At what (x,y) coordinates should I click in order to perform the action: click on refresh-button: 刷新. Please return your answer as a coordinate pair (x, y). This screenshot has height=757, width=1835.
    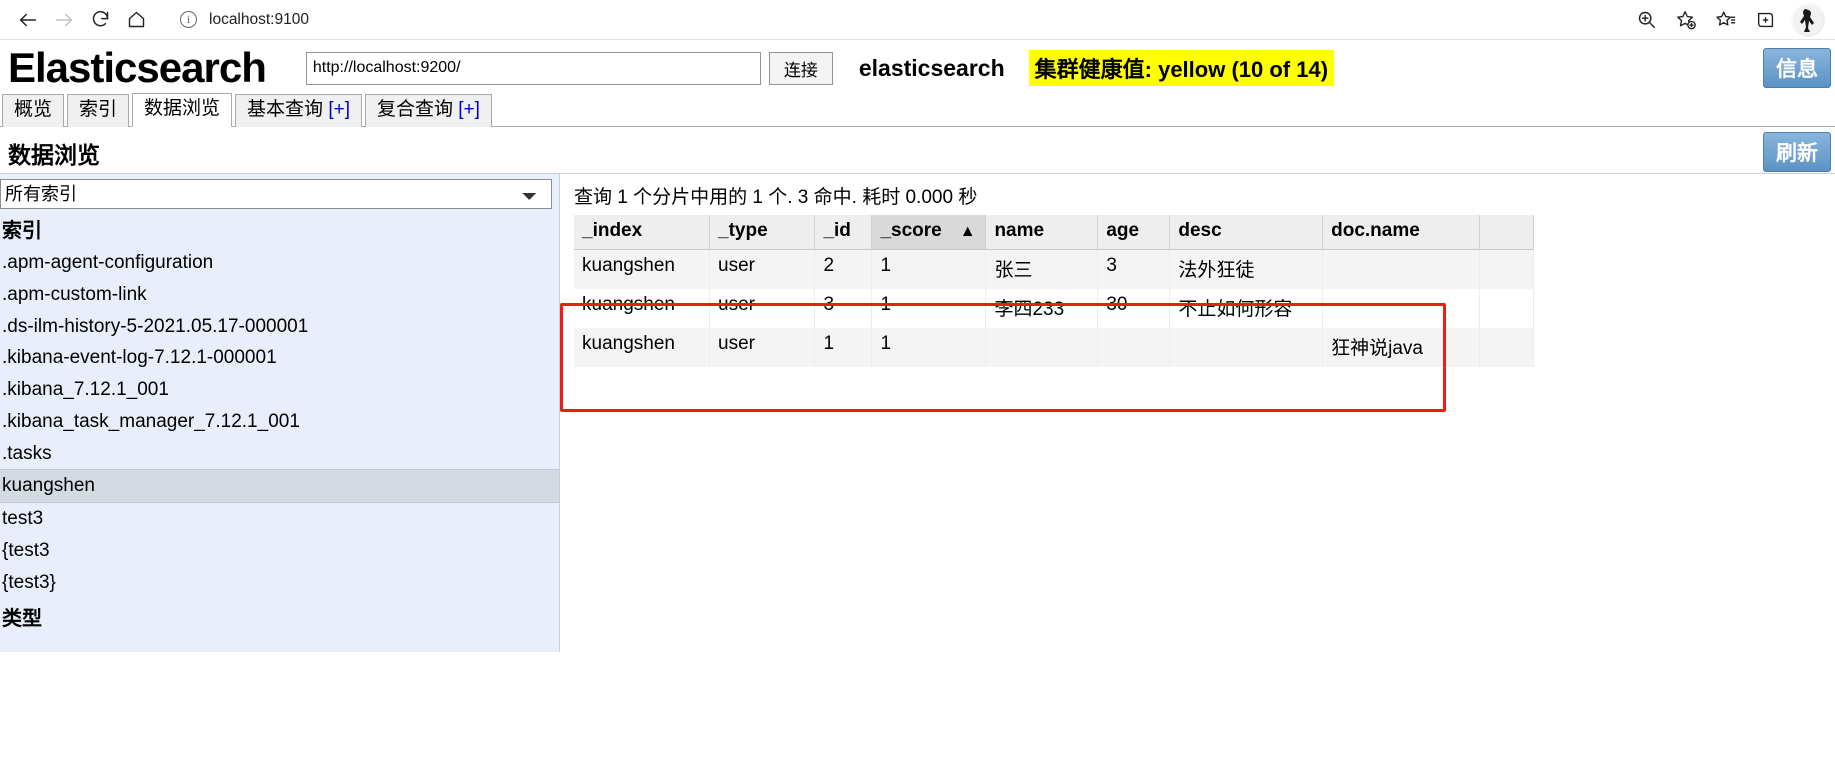
    Looking at the image, I should click on (1797, 152).